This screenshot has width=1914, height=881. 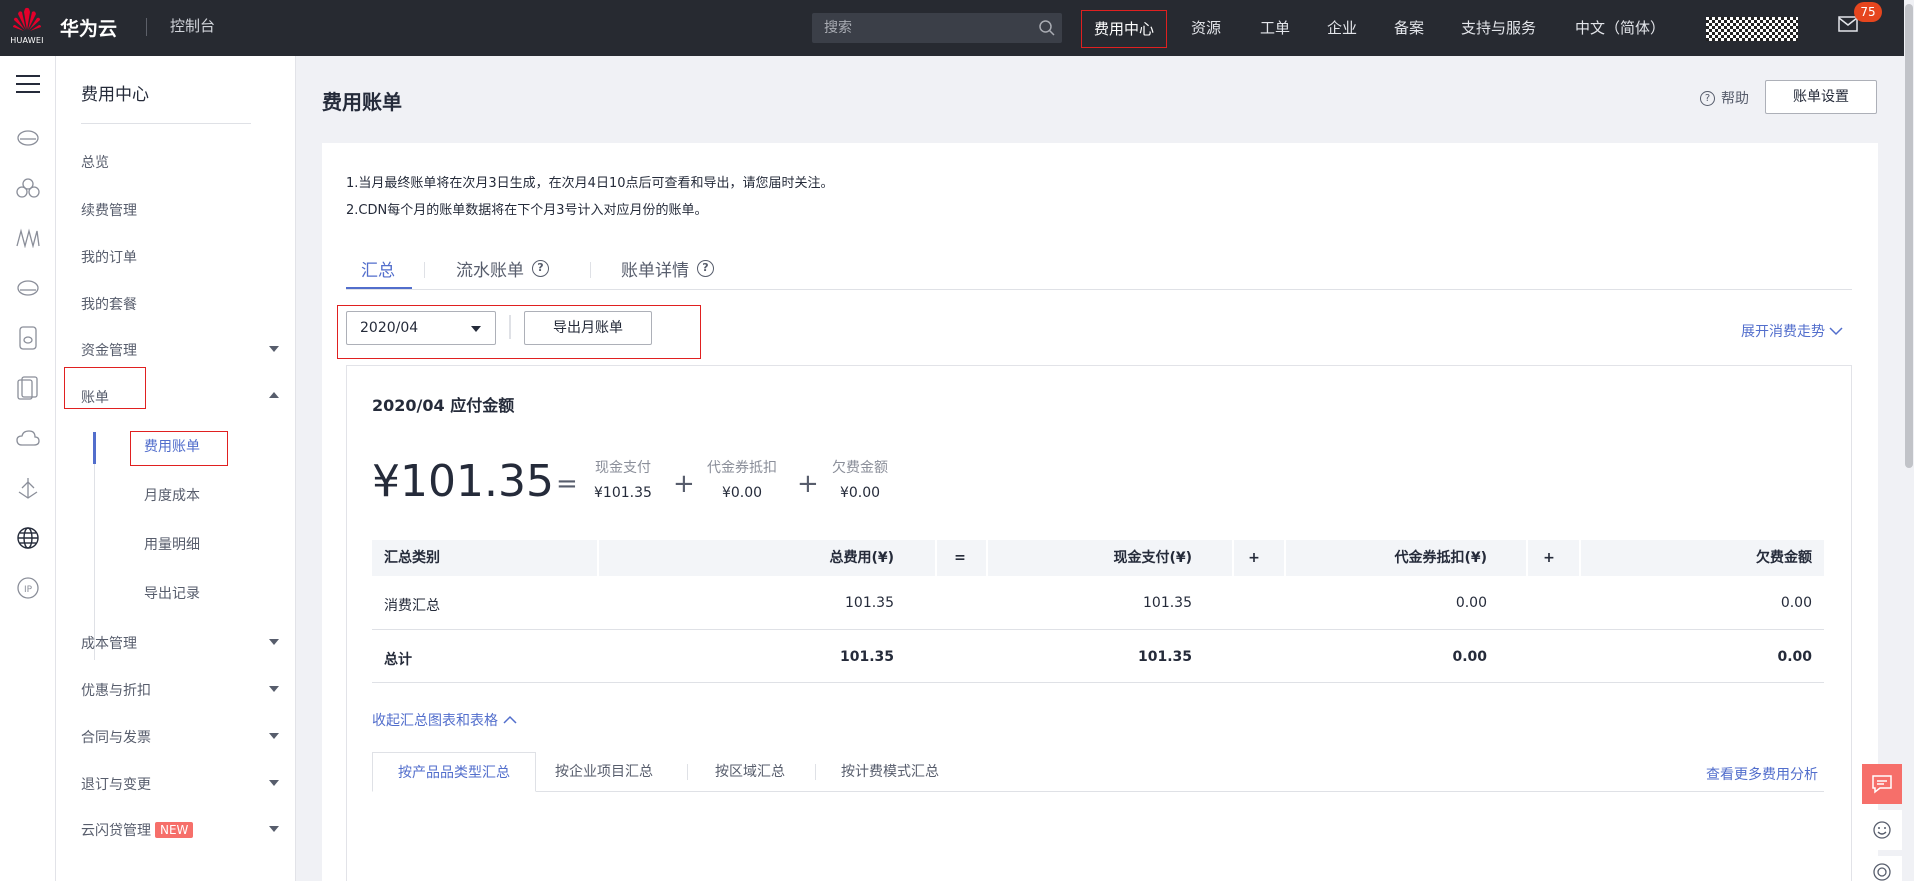 What do you see at coordinates (655, 271) in the screenshot?
I see `tab-label: 账单详情` at bounding box center [655, 271].